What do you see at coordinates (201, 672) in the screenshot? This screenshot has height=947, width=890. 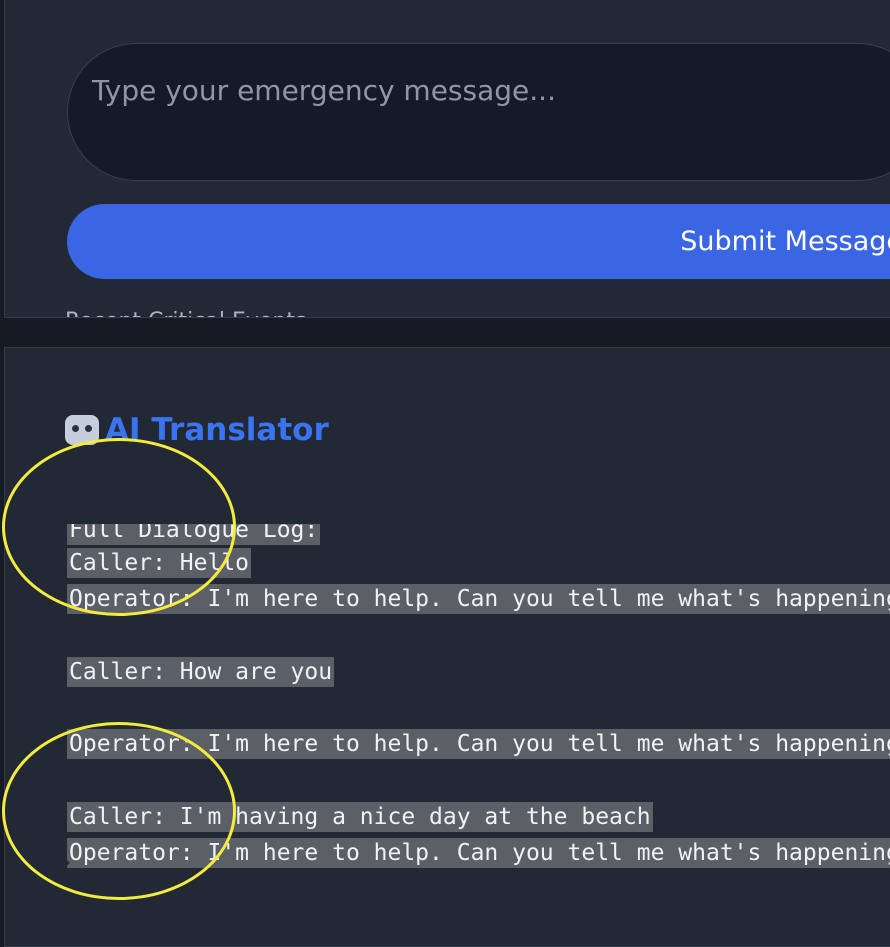 I see `log-line: Caller: How are you` at bounding box center [201, 672].